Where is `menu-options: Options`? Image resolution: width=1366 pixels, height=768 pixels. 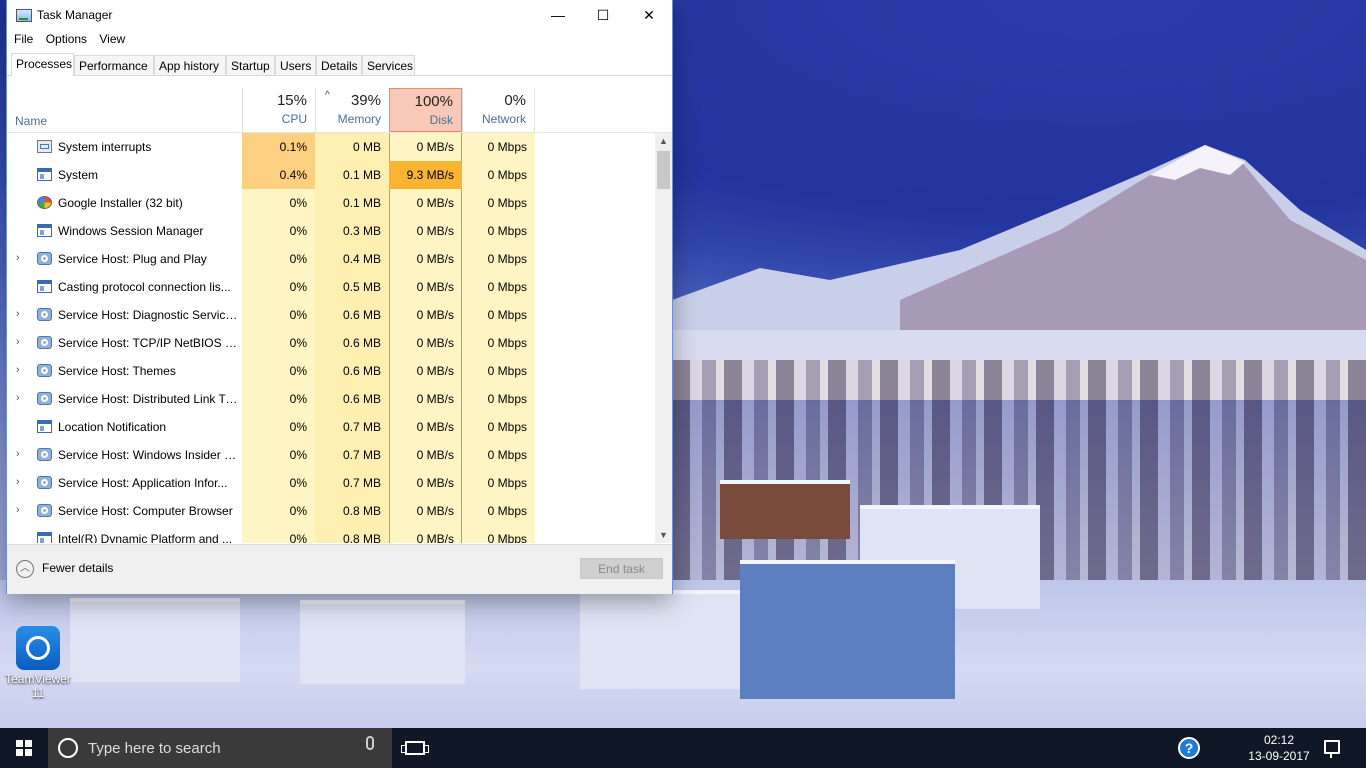 menu-options: Options is located at coordinates (66, 39).